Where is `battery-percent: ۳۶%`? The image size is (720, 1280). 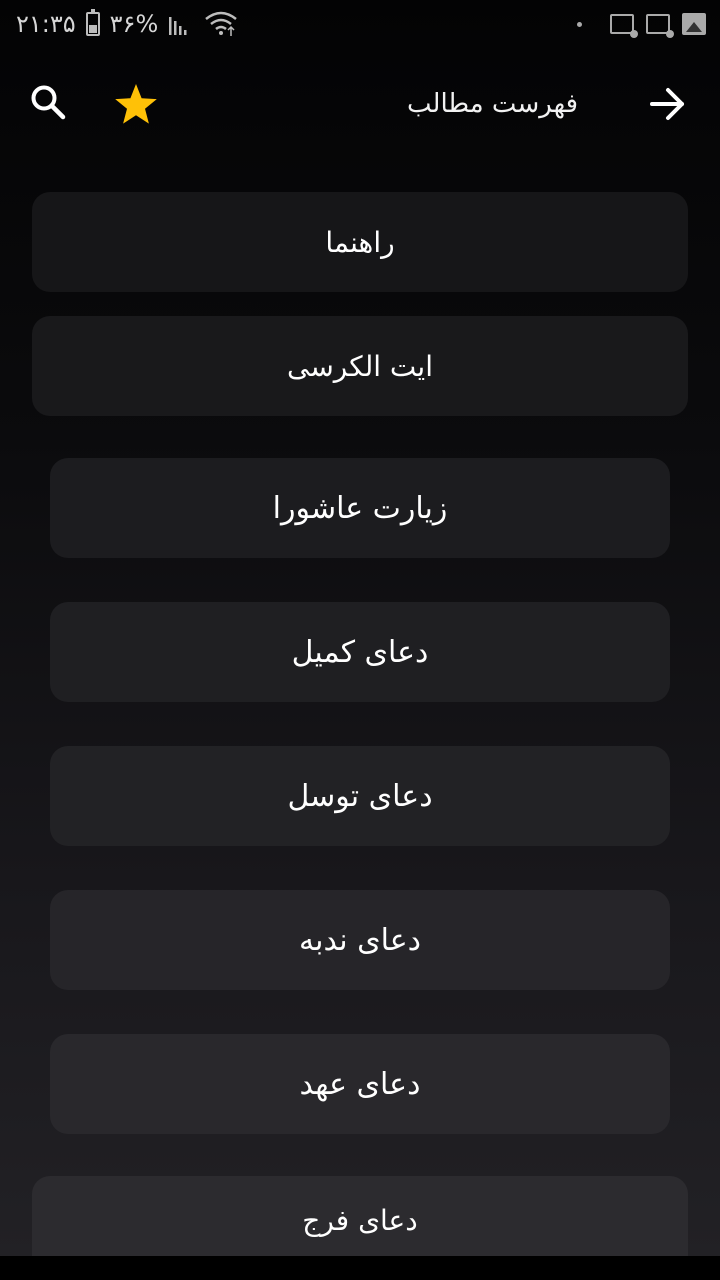 battery-percent: ۳۶% is located at coordinates (134, 24).